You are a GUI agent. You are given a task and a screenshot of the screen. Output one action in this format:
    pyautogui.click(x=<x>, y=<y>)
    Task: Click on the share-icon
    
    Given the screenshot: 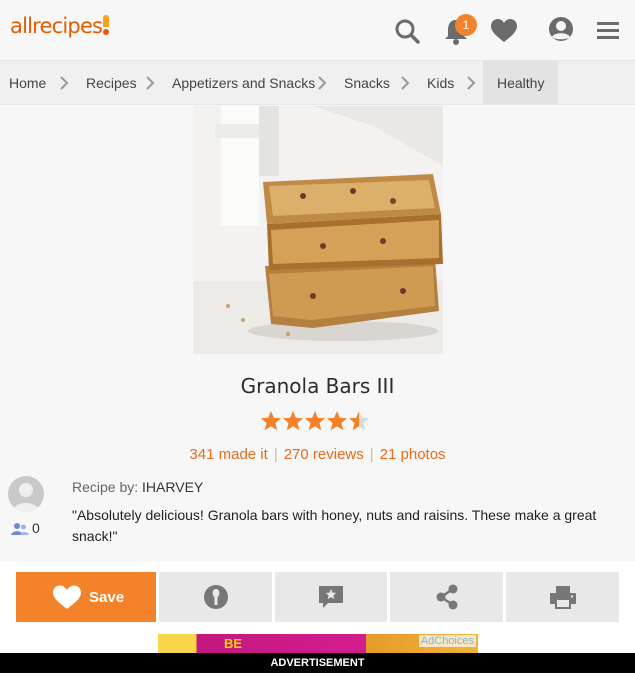 What is the action you would take?
    pyautogui.click(x=446, y=597)
    